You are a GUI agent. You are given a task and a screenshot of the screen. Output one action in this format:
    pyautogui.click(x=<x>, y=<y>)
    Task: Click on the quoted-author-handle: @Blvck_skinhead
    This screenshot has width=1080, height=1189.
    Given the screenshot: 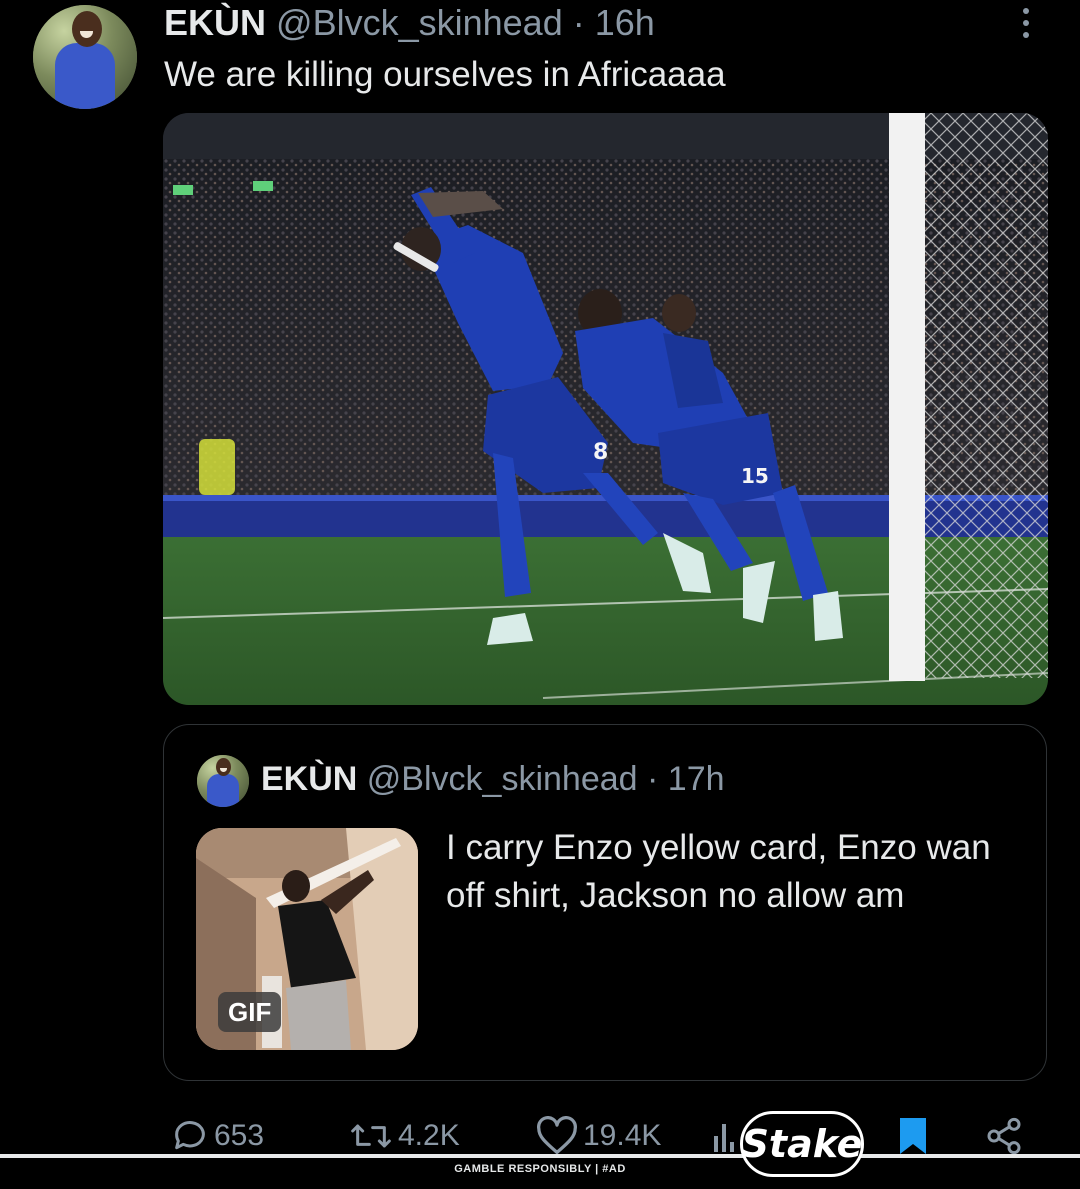 What is the action you would take?
    pyautogui.click(x=502, y=779)
    